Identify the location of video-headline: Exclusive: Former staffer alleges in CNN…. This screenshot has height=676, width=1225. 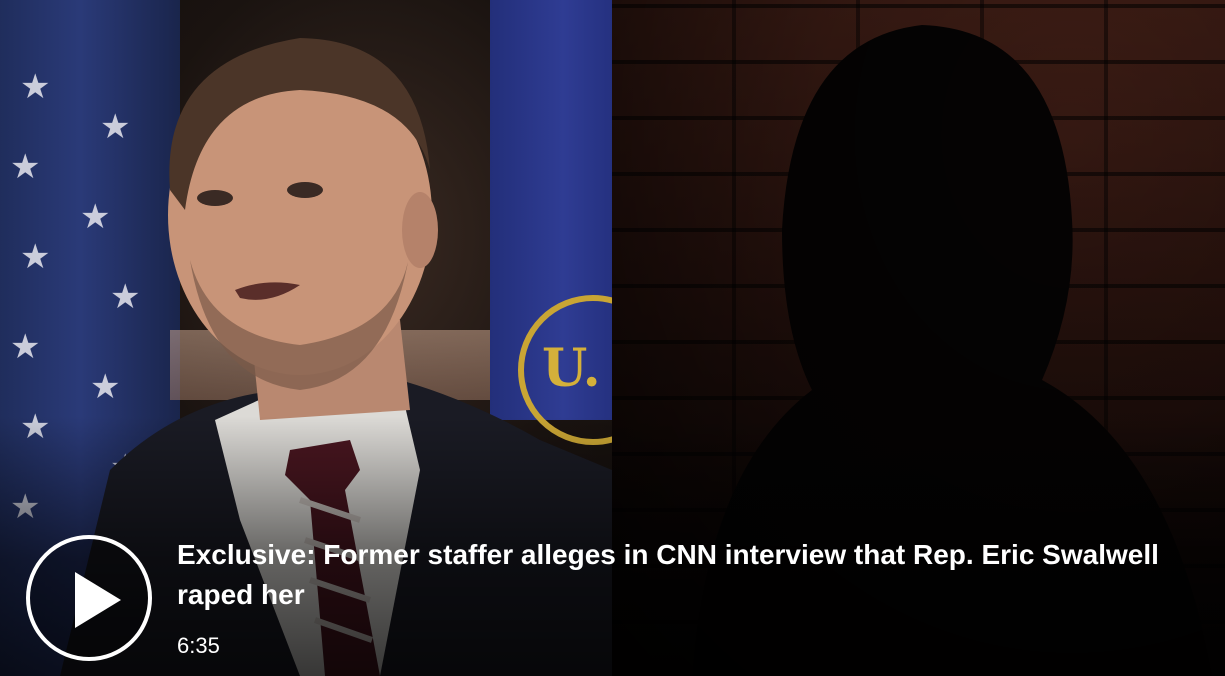
(692, 575).